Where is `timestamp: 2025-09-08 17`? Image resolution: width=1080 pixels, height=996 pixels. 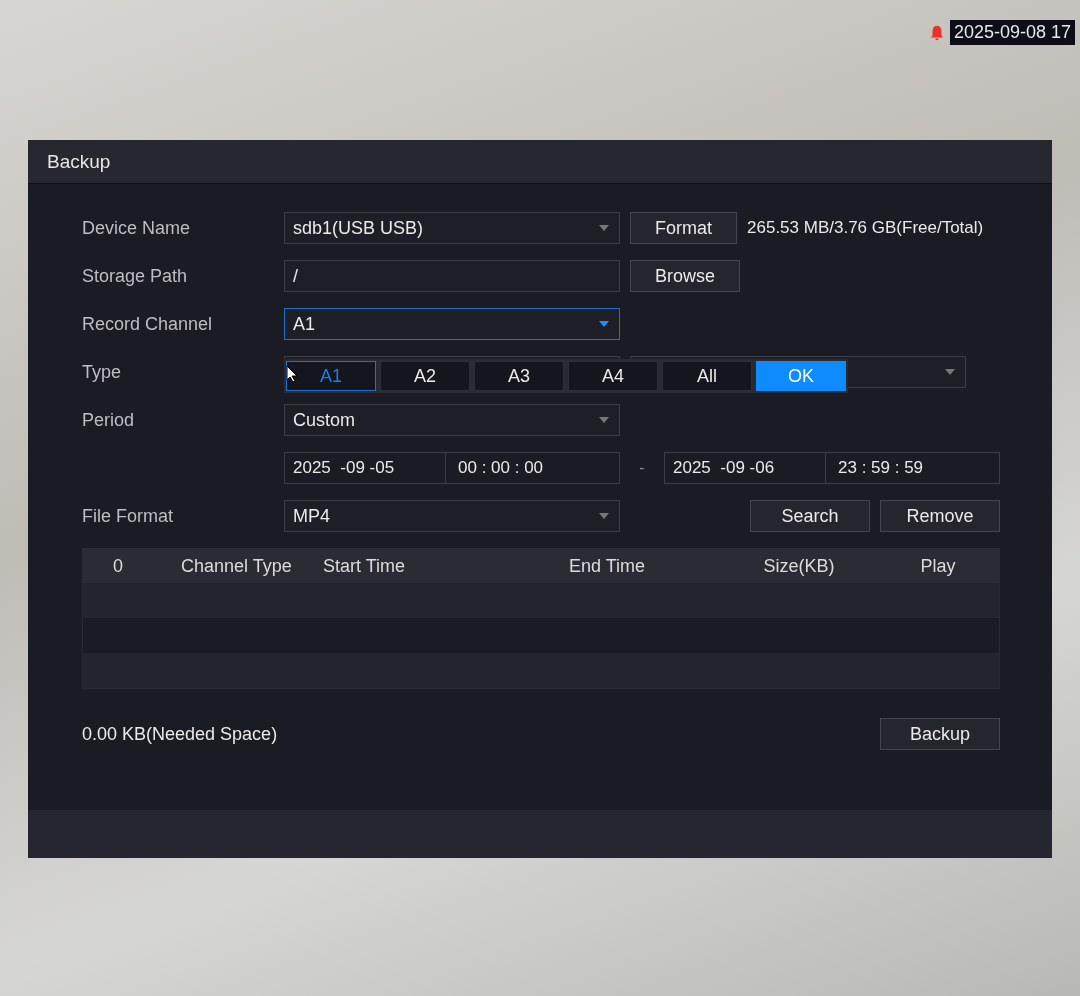 timestamp: 2025-09-08 17 is located at coordinates (1013, 32).